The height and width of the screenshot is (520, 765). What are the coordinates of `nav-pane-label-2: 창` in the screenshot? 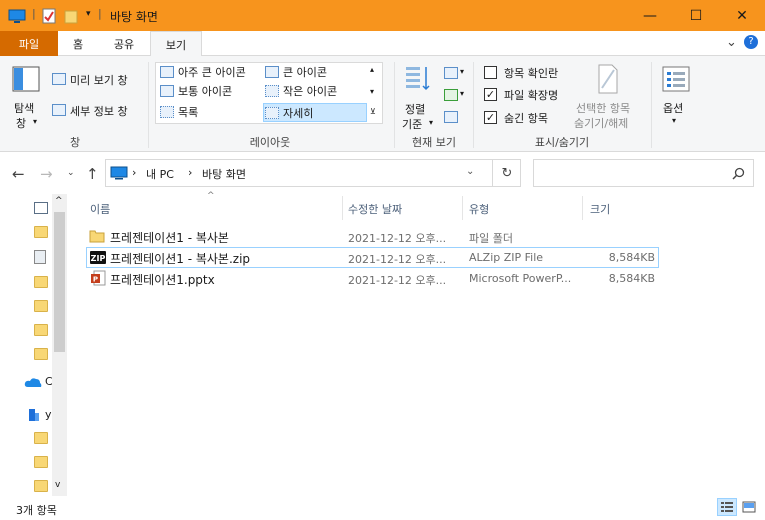 It's located at (21, 123).